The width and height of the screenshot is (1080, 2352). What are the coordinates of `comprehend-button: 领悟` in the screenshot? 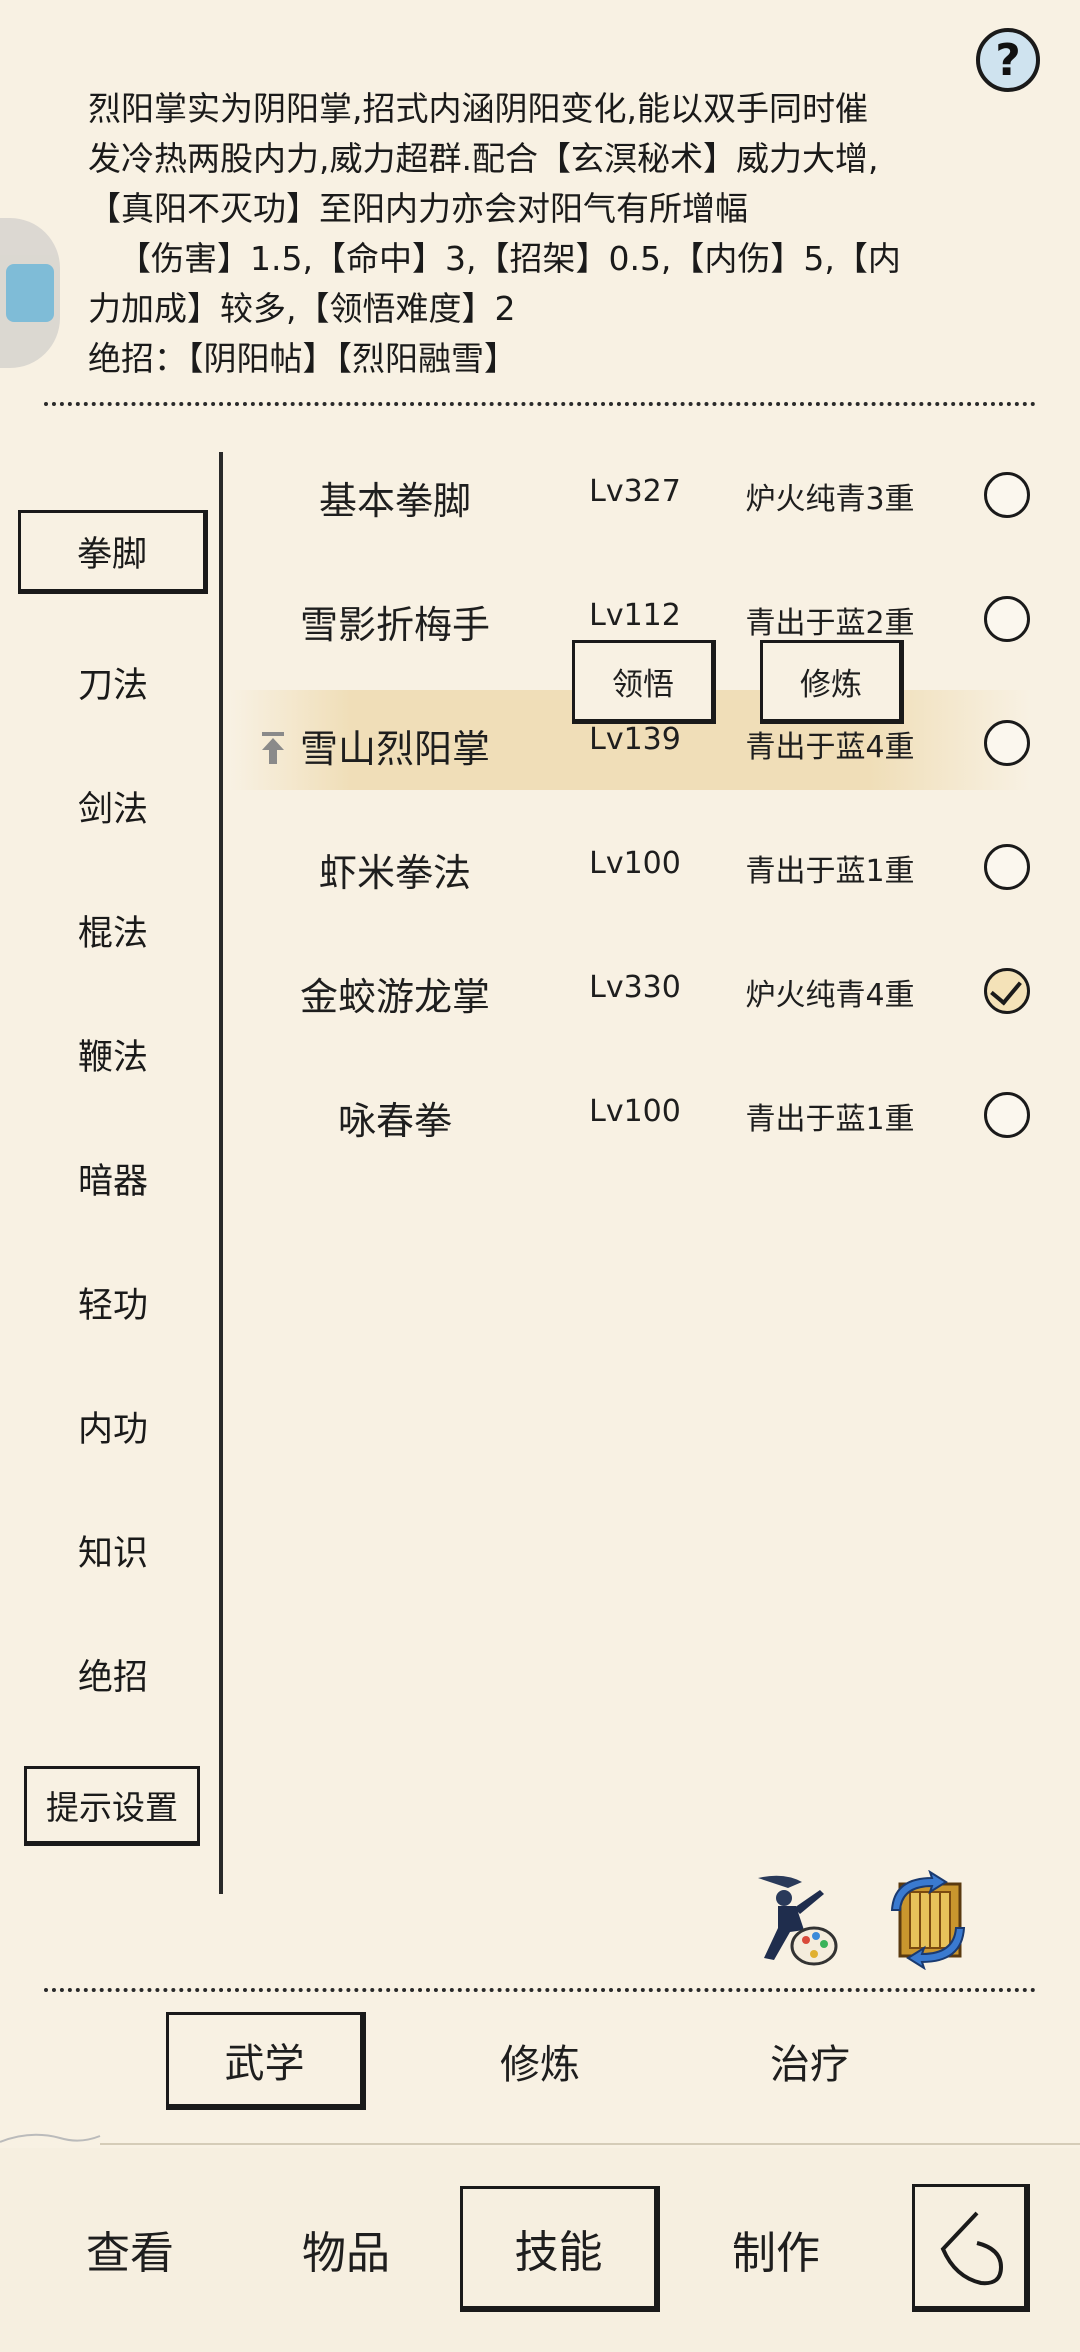 It's located at (644, 682).